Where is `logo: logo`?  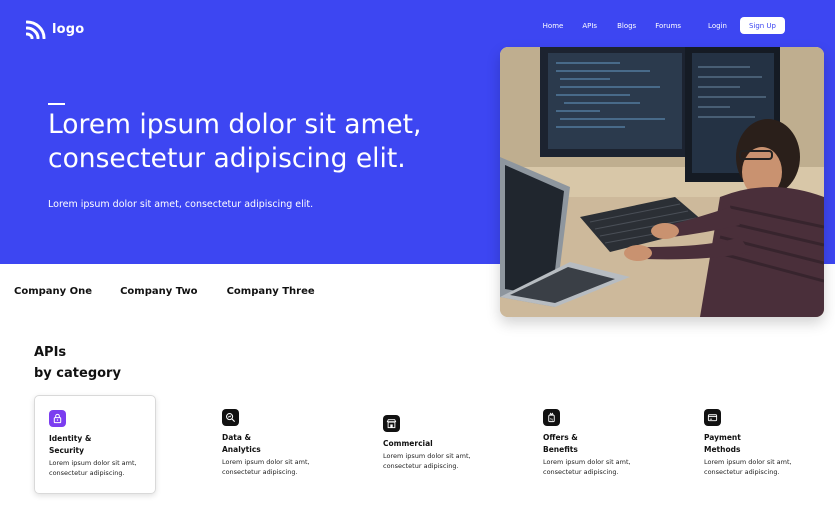 logo: logo is located at coordinates (55, 29).